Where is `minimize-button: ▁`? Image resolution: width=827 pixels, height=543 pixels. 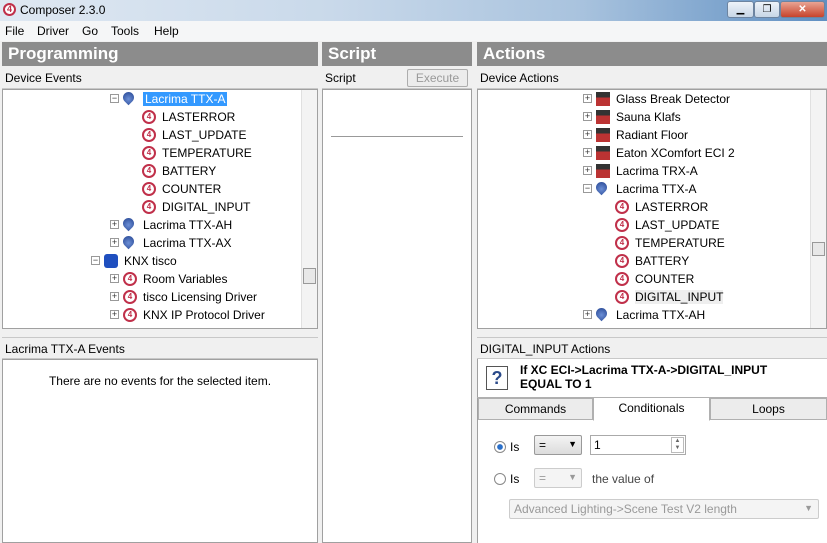 minimize-button: ▁ is located at coordinates (740, 9).